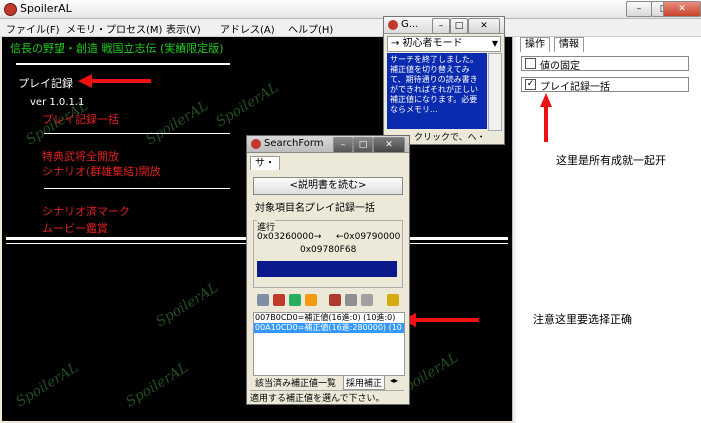 The image size is (701, 423). I want to click on play-record-all-row: ✓ プレイ記録一括, so click(605, 85).